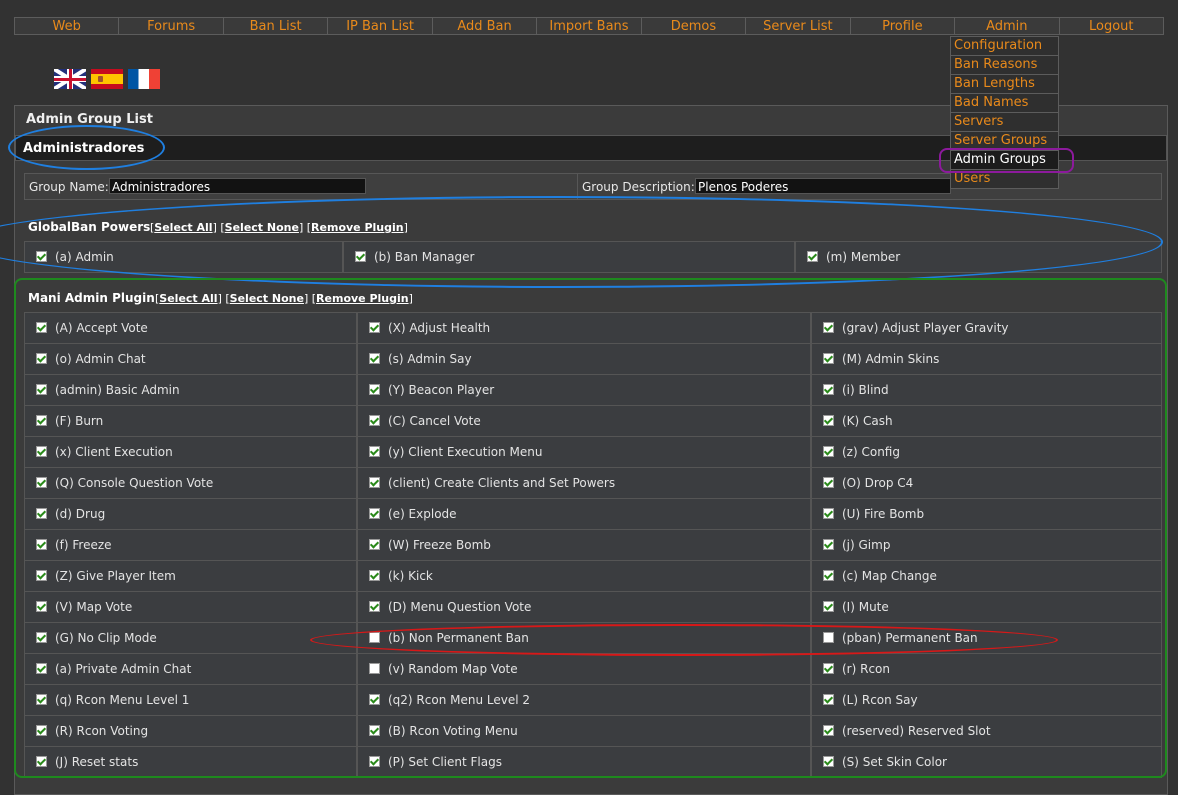 The image size is (1178, 795). What do you see at coordinates (1007, 26) in the screenshot?
I see `nav-admin: Admin` at bounding box center [1007, 26].